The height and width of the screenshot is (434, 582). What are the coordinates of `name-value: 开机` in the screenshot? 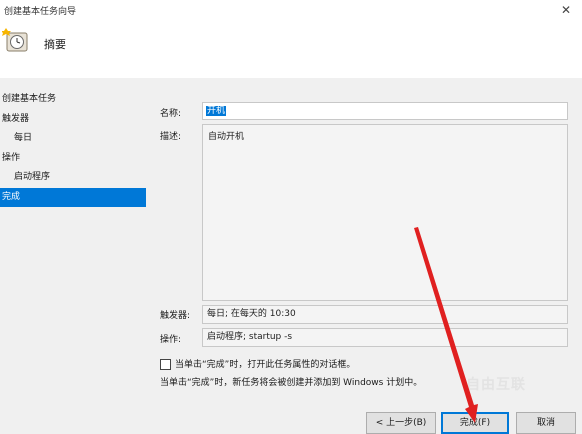 It's located at (216, 111).